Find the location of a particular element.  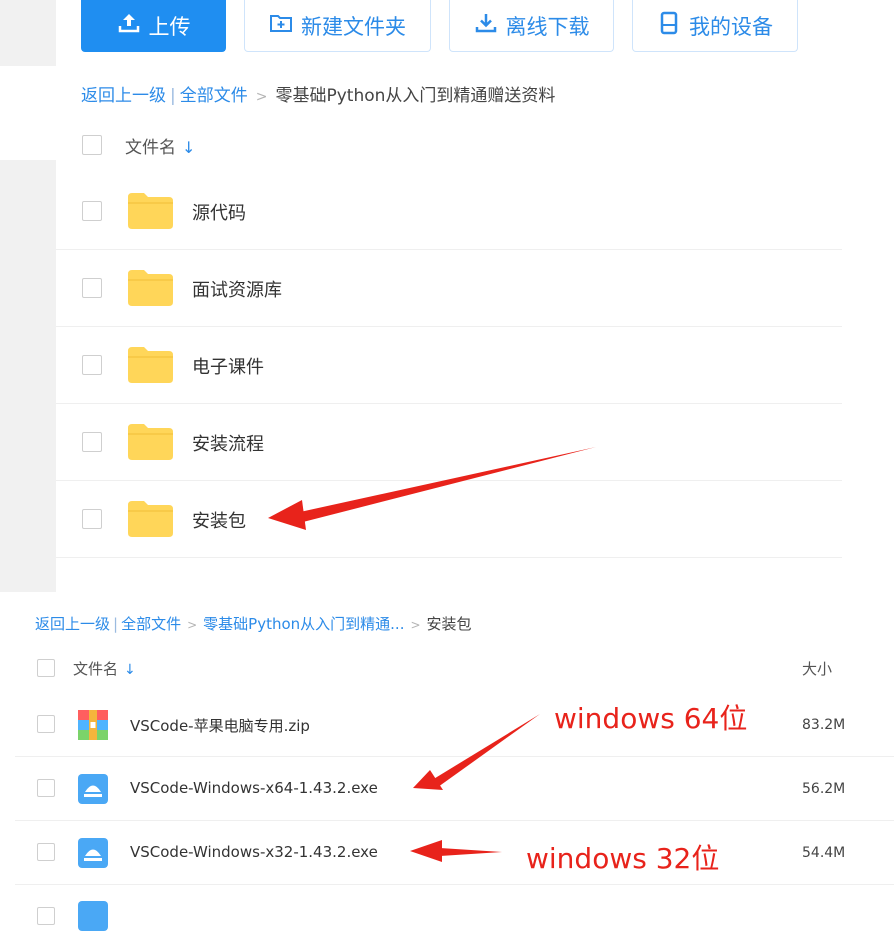

folder-row: 电子课件 is located at coordinates (449, 365).